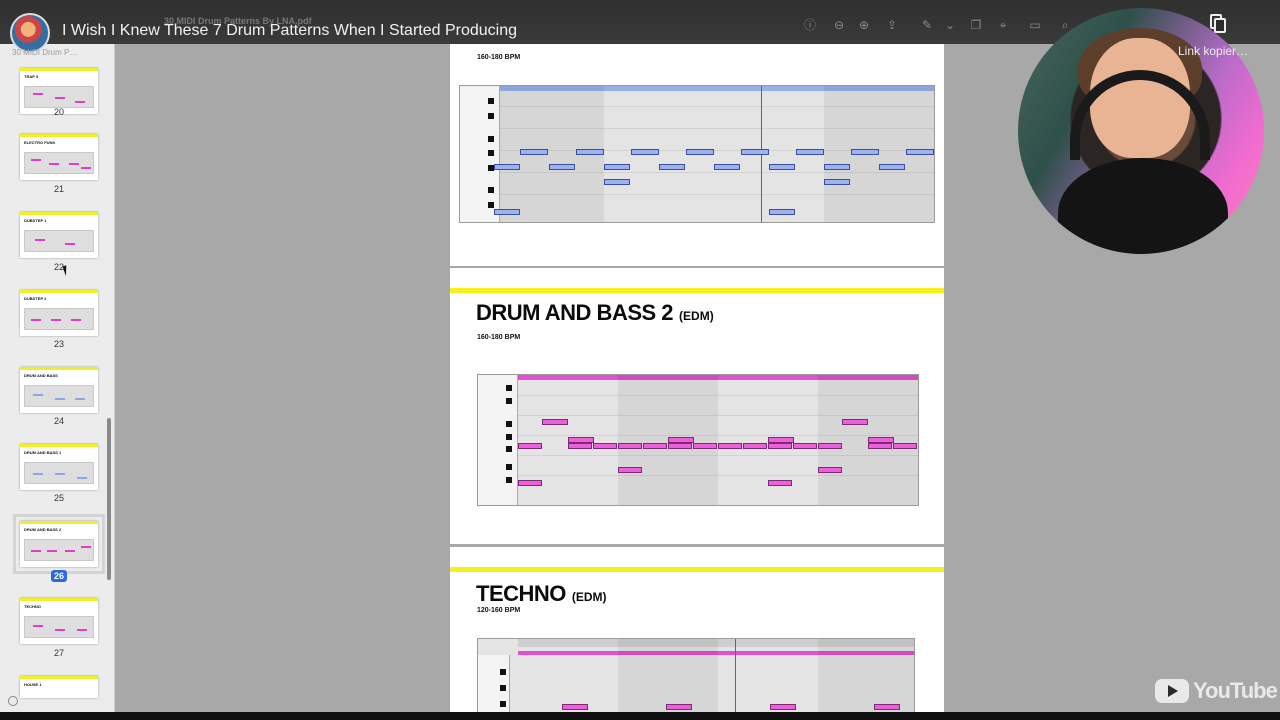 This screenshot has height=720, width=1280. I want to click on window-icon: ❐, so click(976, 25).